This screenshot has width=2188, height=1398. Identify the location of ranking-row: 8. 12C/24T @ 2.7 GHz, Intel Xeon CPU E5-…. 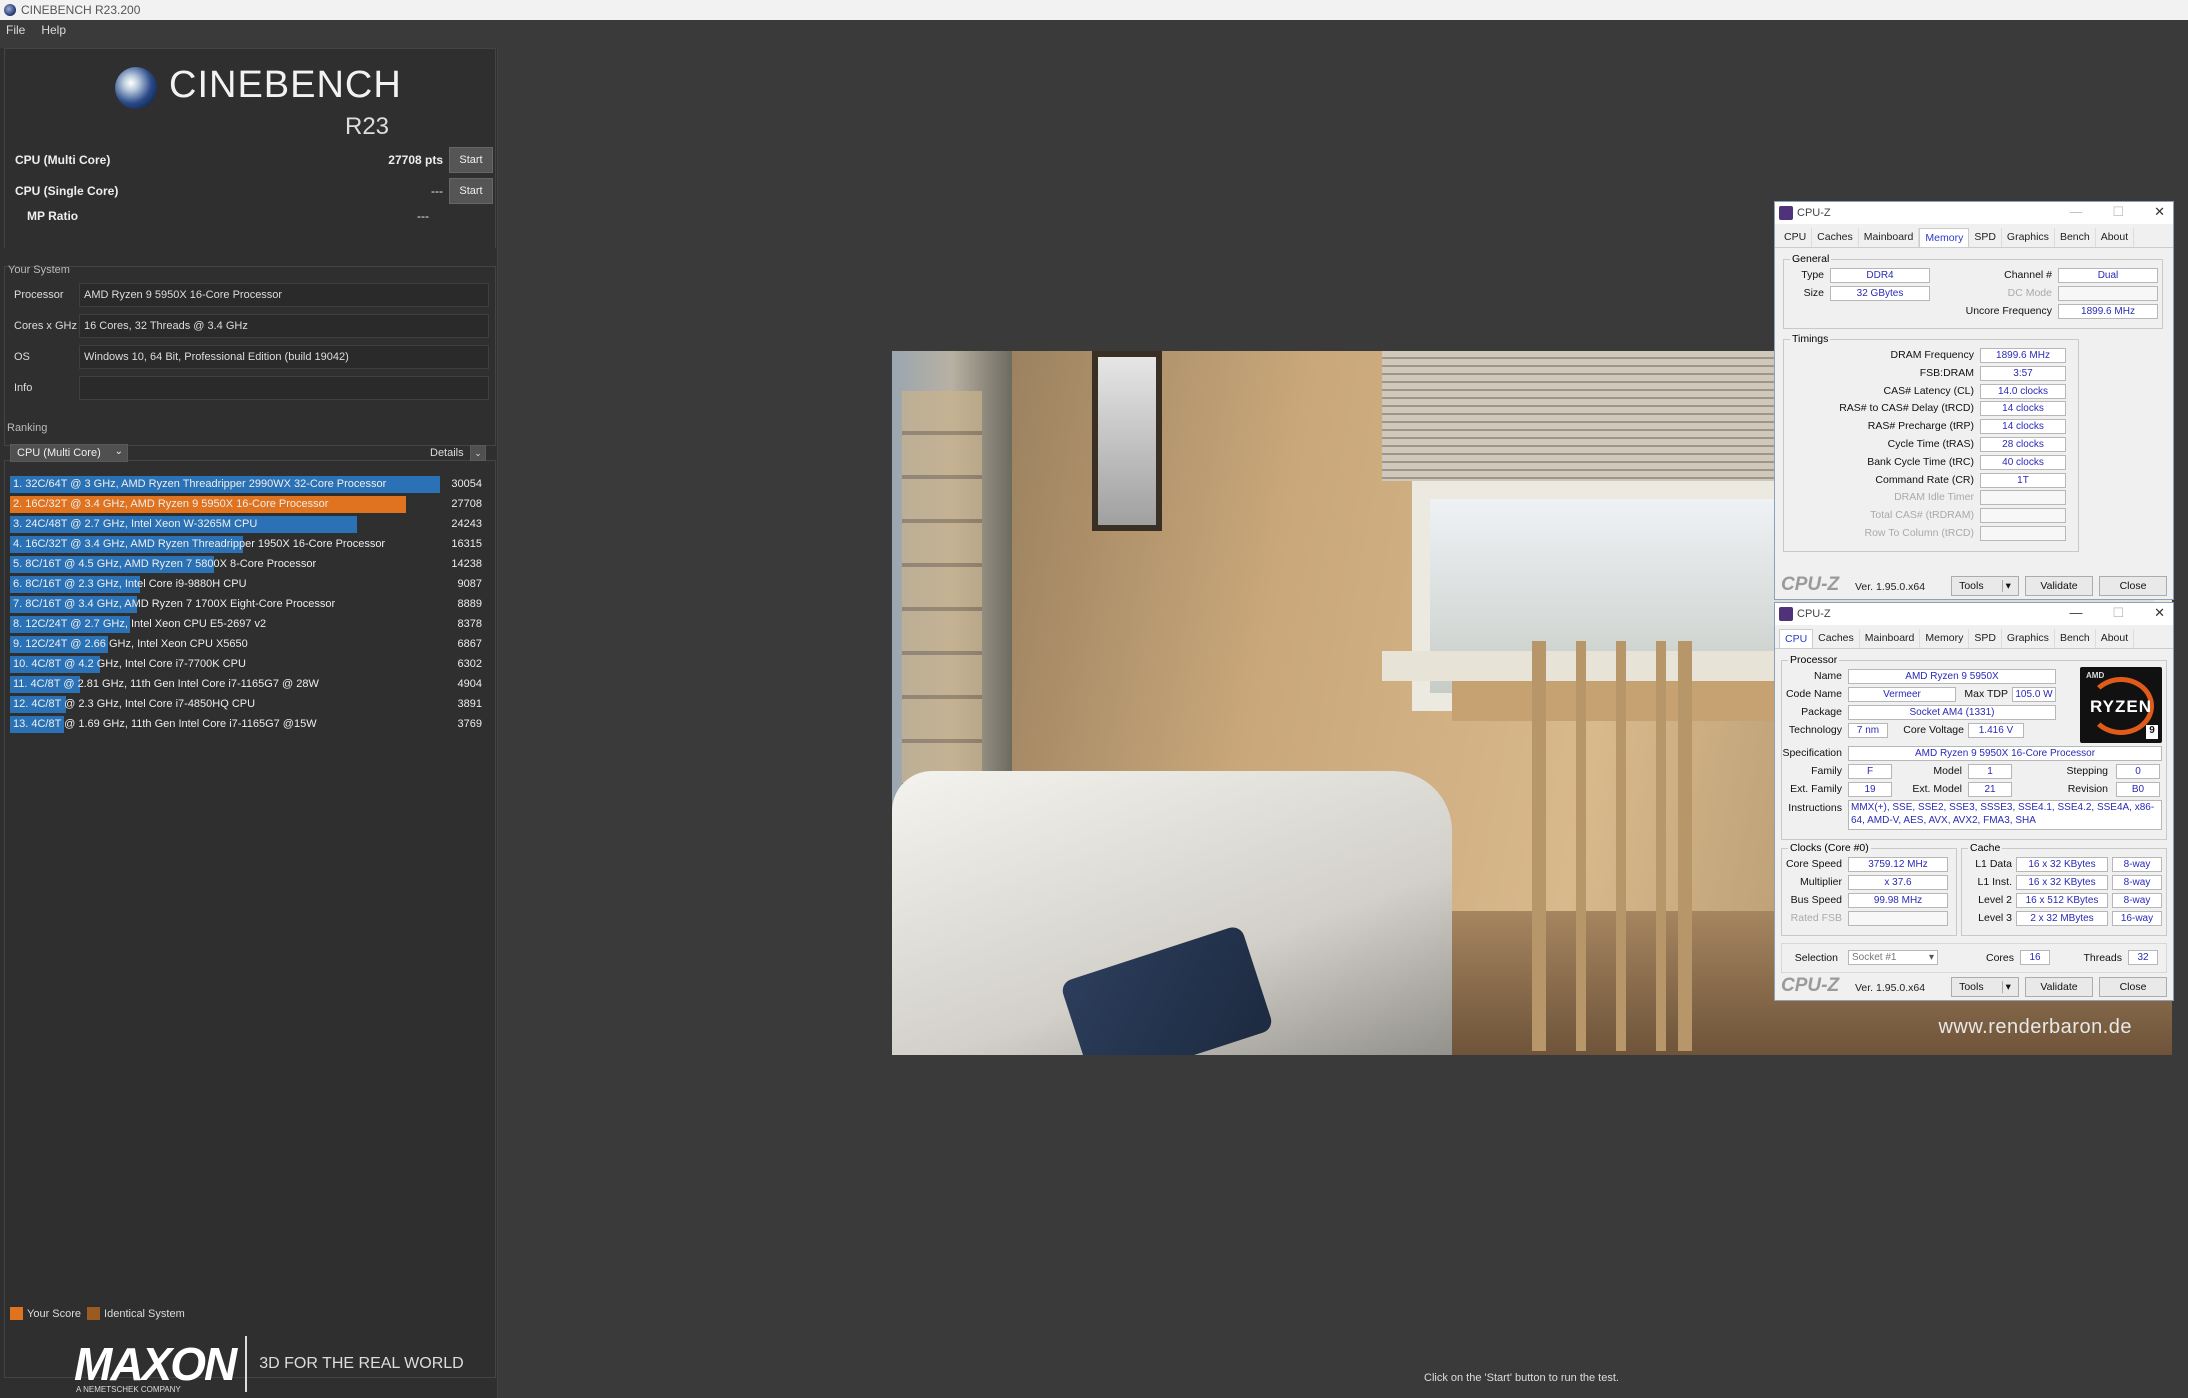
(248, 624).